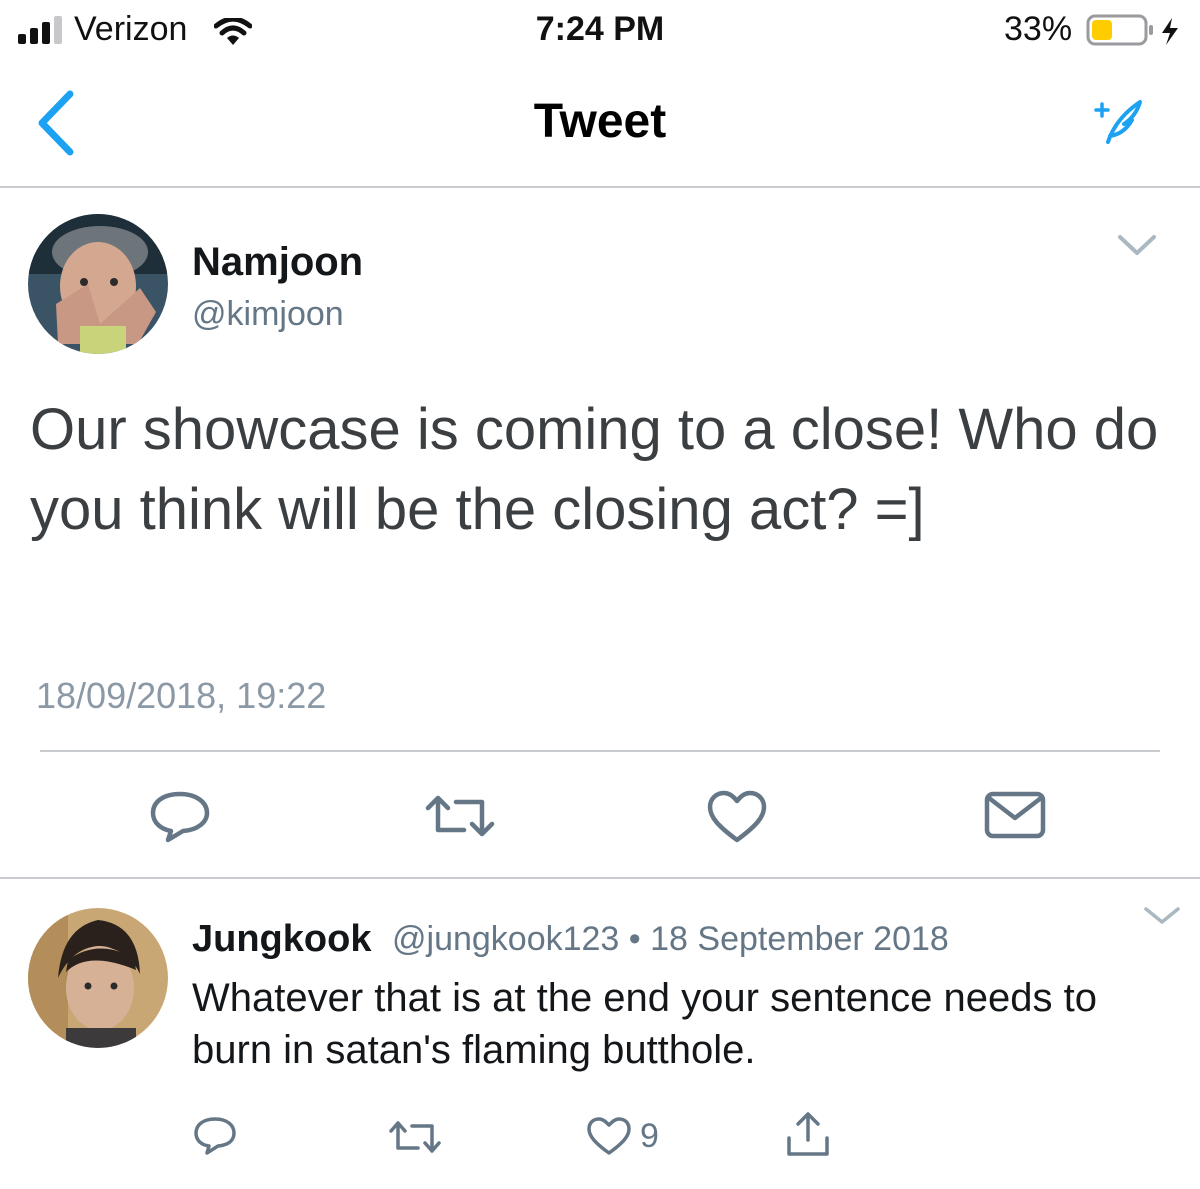 The width and height of the screenshot is (1200, 1189). Describe the element at coordinates (277, 262) in the screenshot. I see `tweet-author-name: Namjoon` at that location.